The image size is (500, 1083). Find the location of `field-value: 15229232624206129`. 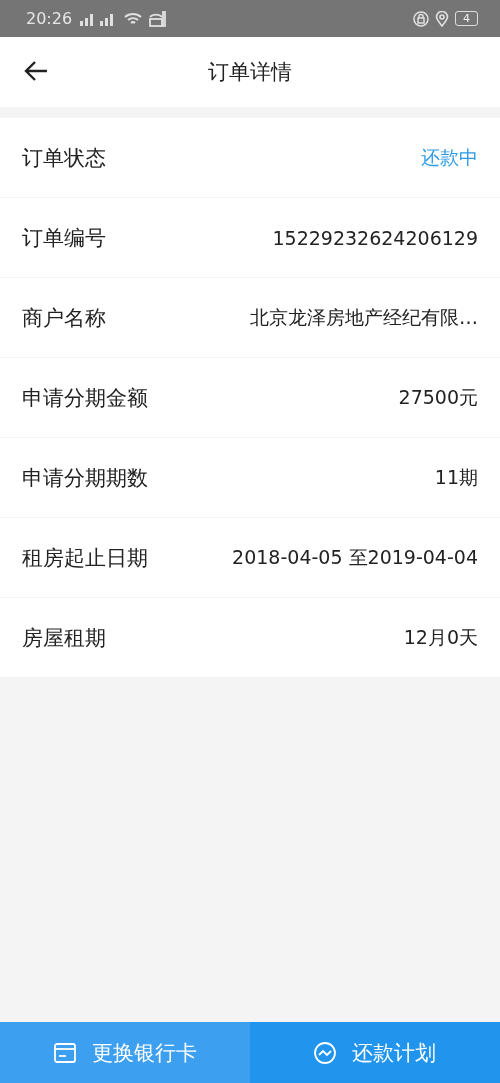

field-value: 15229232624206129 is located at coordinates (375, 237).